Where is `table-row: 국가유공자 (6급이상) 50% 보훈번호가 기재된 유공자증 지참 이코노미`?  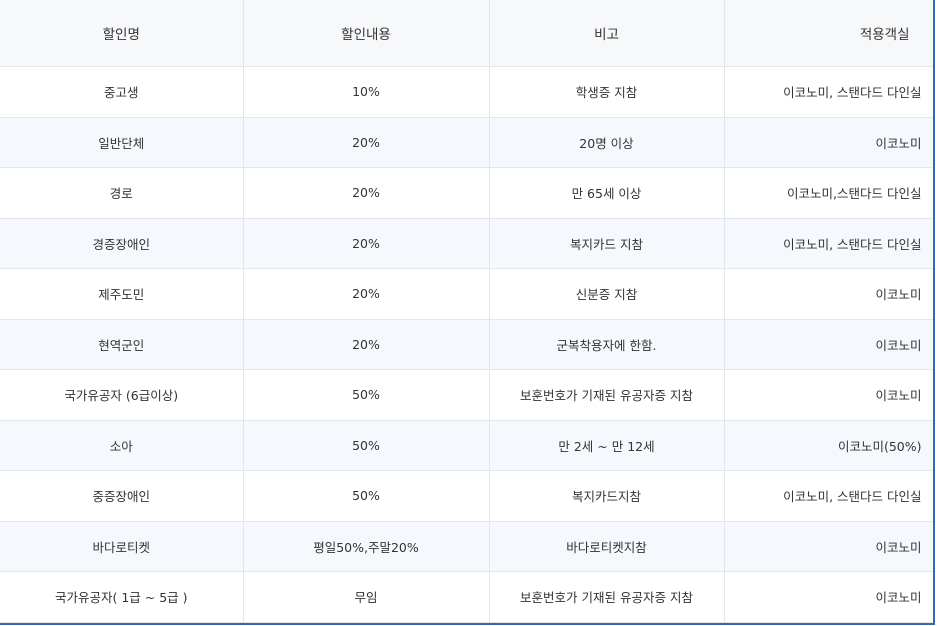 table-row: 국가유공자 (6급이상) 50% 보훈번호가 기재된 유공자증 지참 이코노미 is located at coordinates (466, 395).